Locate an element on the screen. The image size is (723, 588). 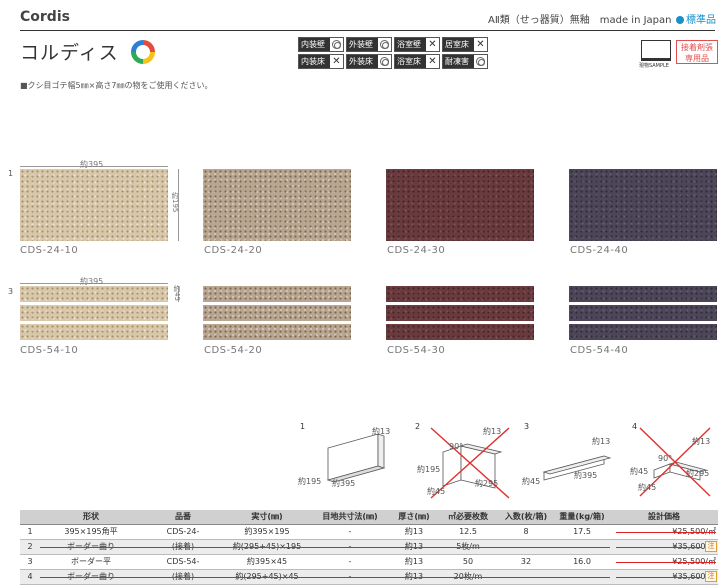
usage-cell: 居室床 ✕ is located at coordinates (465, 44).